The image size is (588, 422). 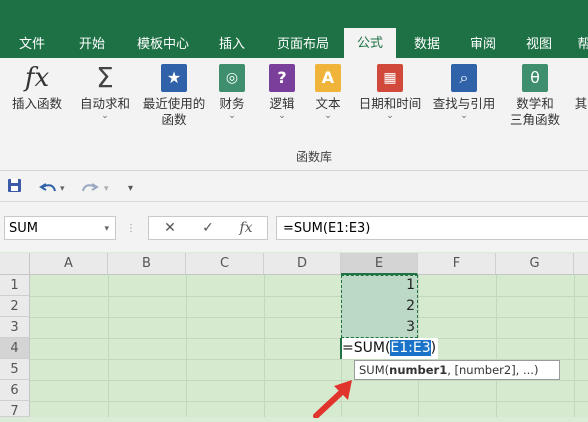 I want to click on date-time-button: ▦ 日期和时间 ⌄, so click(x=390, y=92).